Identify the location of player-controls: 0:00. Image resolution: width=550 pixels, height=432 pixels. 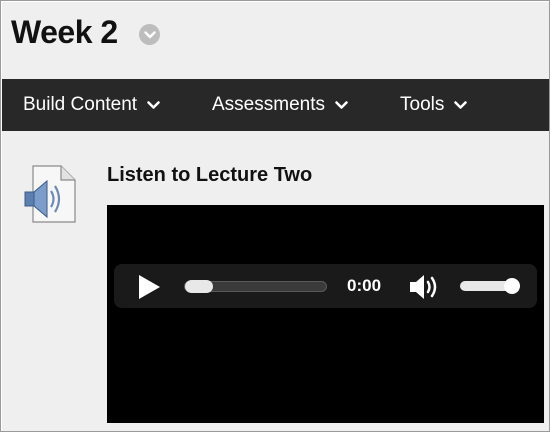
(325, 286).